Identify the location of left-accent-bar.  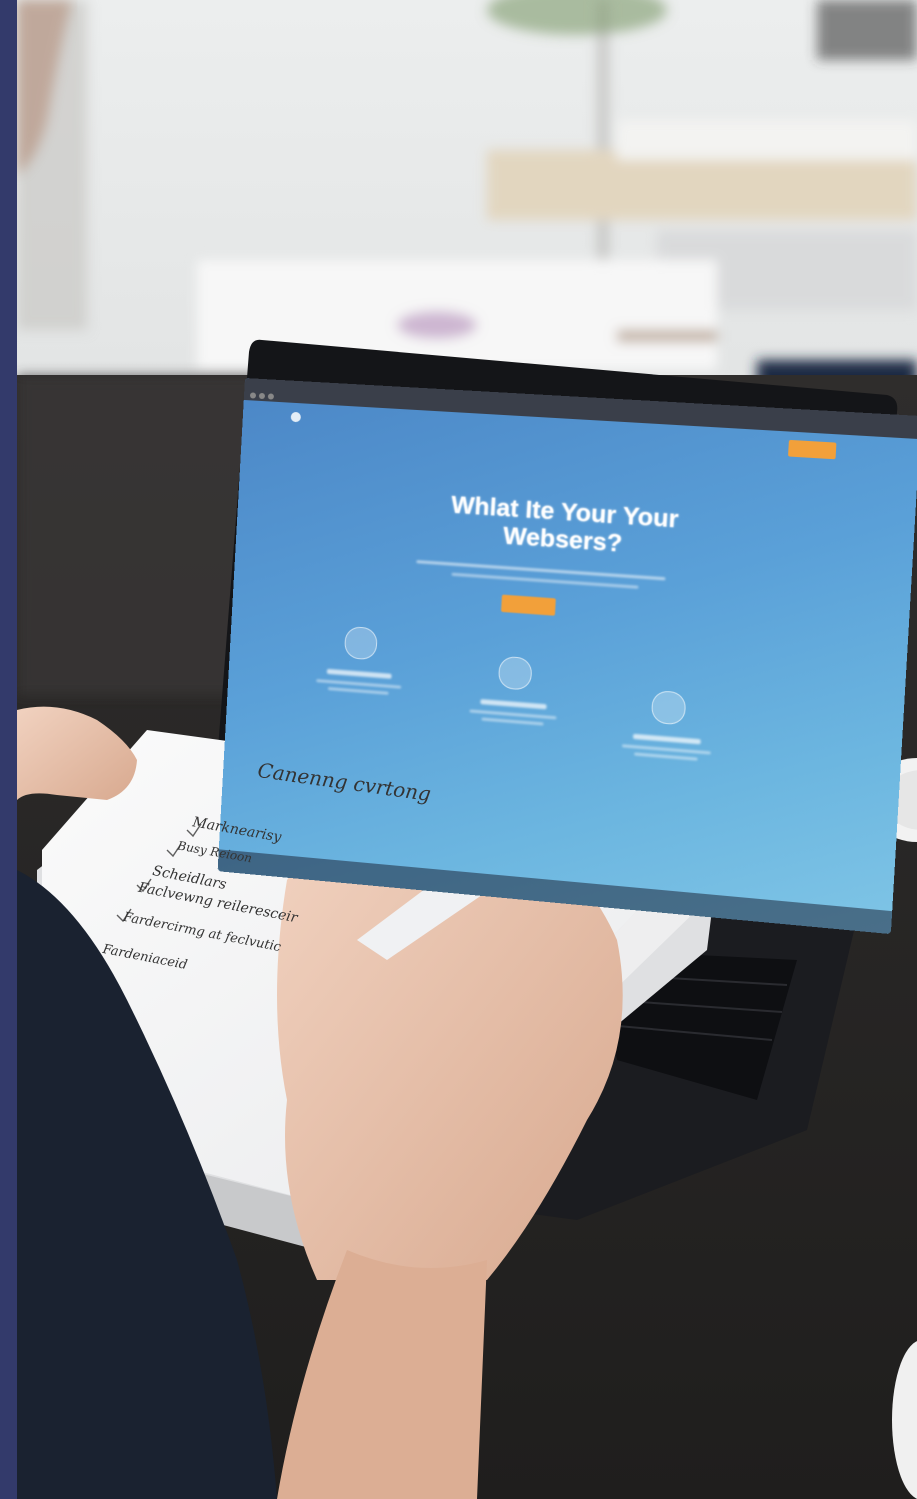
(8, 749).